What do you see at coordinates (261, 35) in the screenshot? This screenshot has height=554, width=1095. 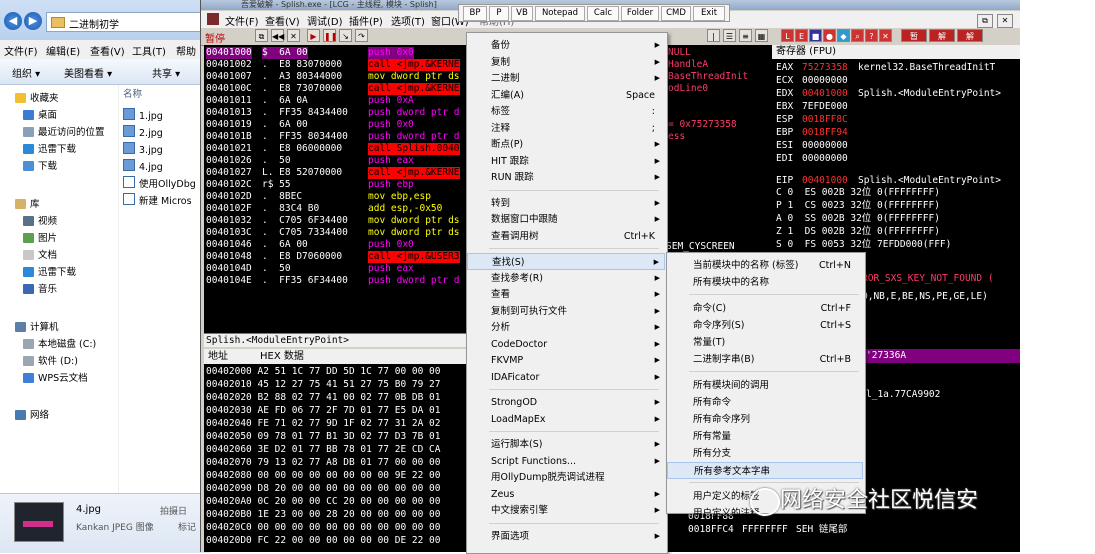 I see `open-icon: ⧉` at bounding box center [261, 35].